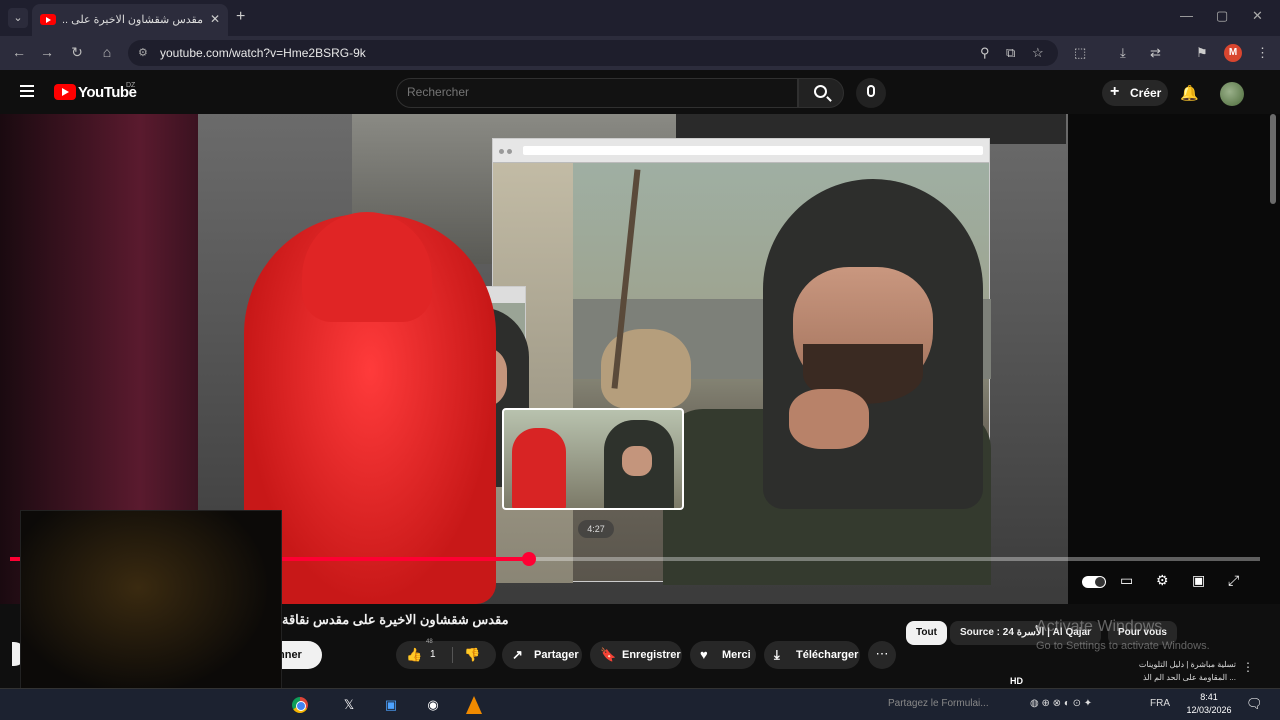 The height and width of the screenshot is (720, 1280). Describe the element at coordinates (240, 17) in the screenshot. I see `new-tab-button: +` at that location.